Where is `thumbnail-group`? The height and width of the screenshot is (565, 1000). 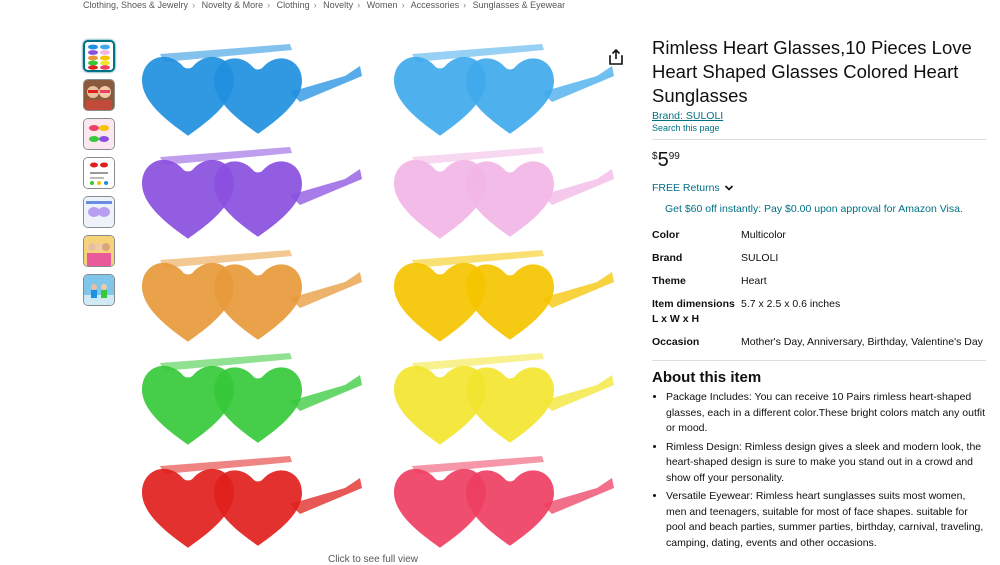
thumbnail-group is located at coordinates (99, 251).